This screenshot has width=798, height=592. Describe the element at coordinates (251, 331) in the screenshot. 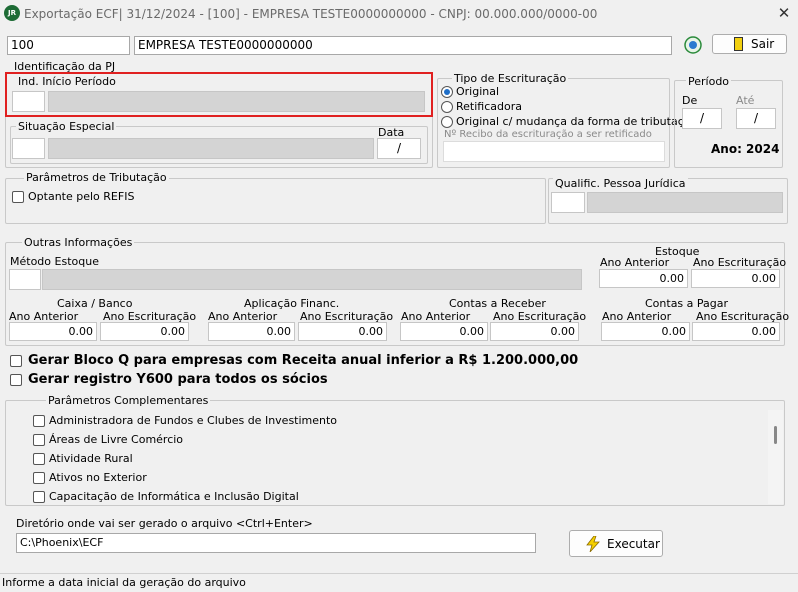

I see `aplicacao-anterior-field: 0.00` at that location.